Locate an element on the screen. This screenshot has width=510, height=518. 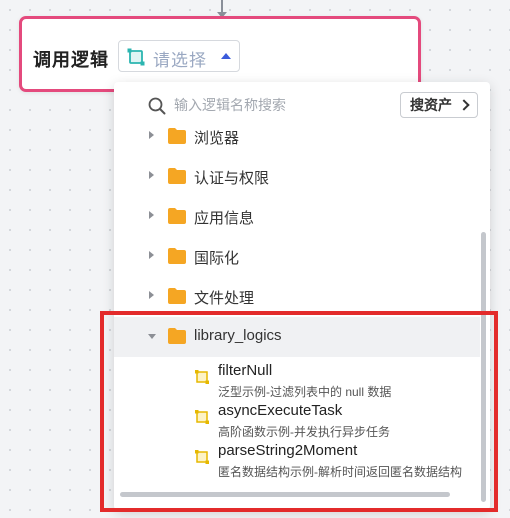
tree-folder-label: 应用信息 is located at coordinates (224, 218).